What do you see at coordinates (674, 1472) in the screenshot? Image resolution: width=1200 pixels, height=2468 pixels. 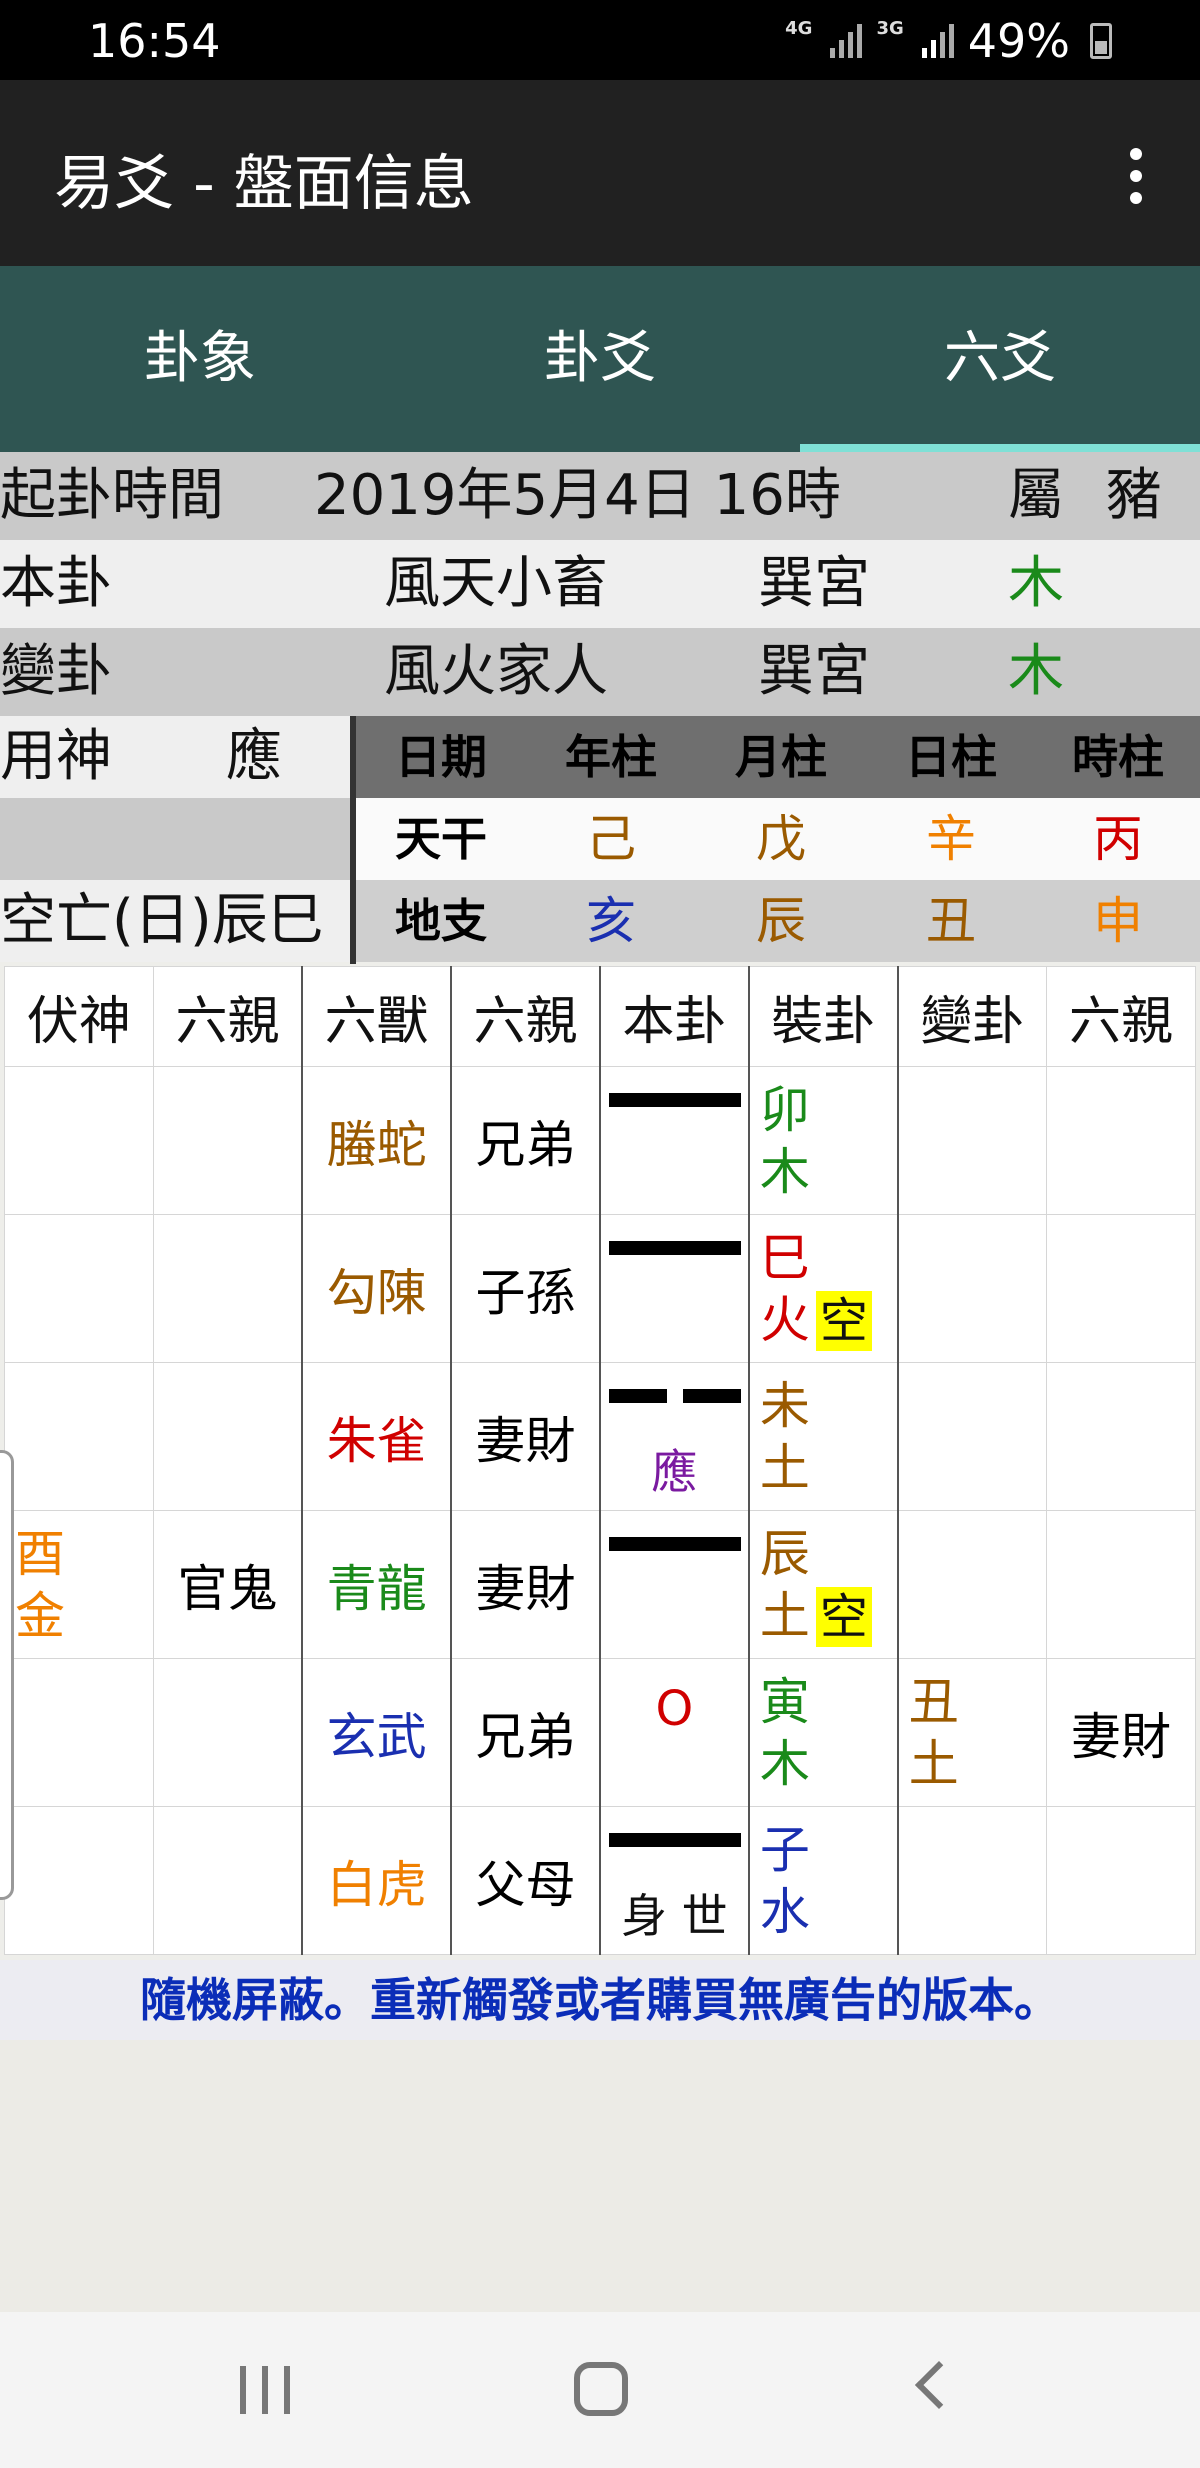 I see `yao-mark: 應` at bounding box center [674, 1472].